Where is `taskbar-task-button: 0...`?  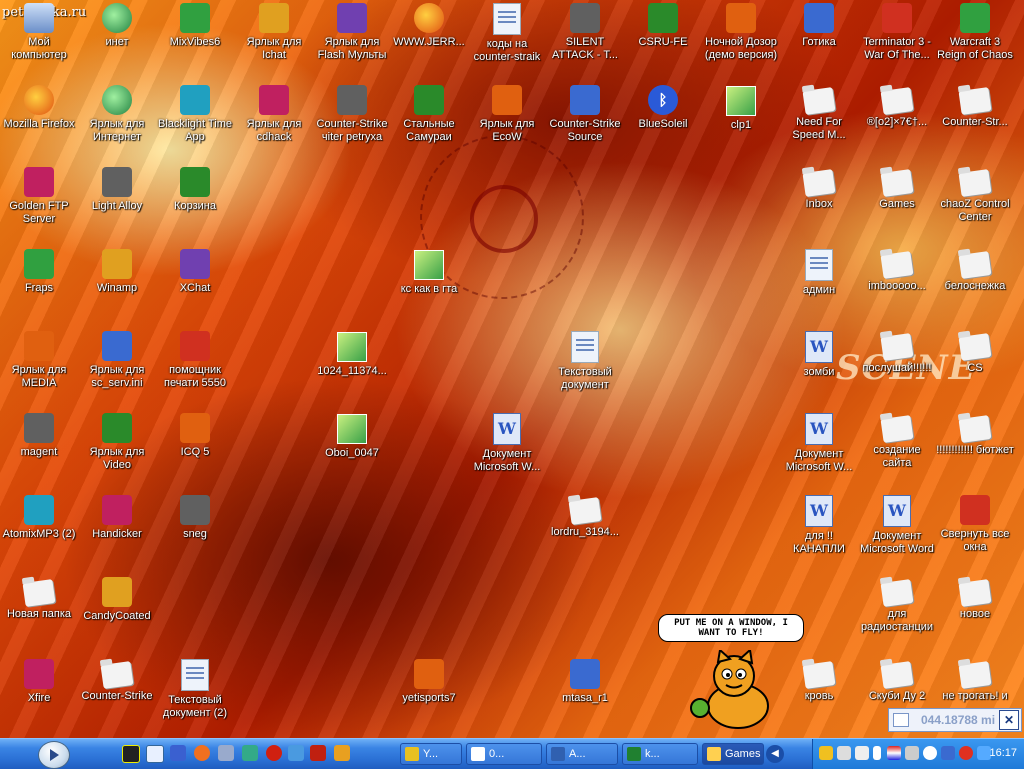
taskbar-task-button: 0... is located at coordinates (504, 754).